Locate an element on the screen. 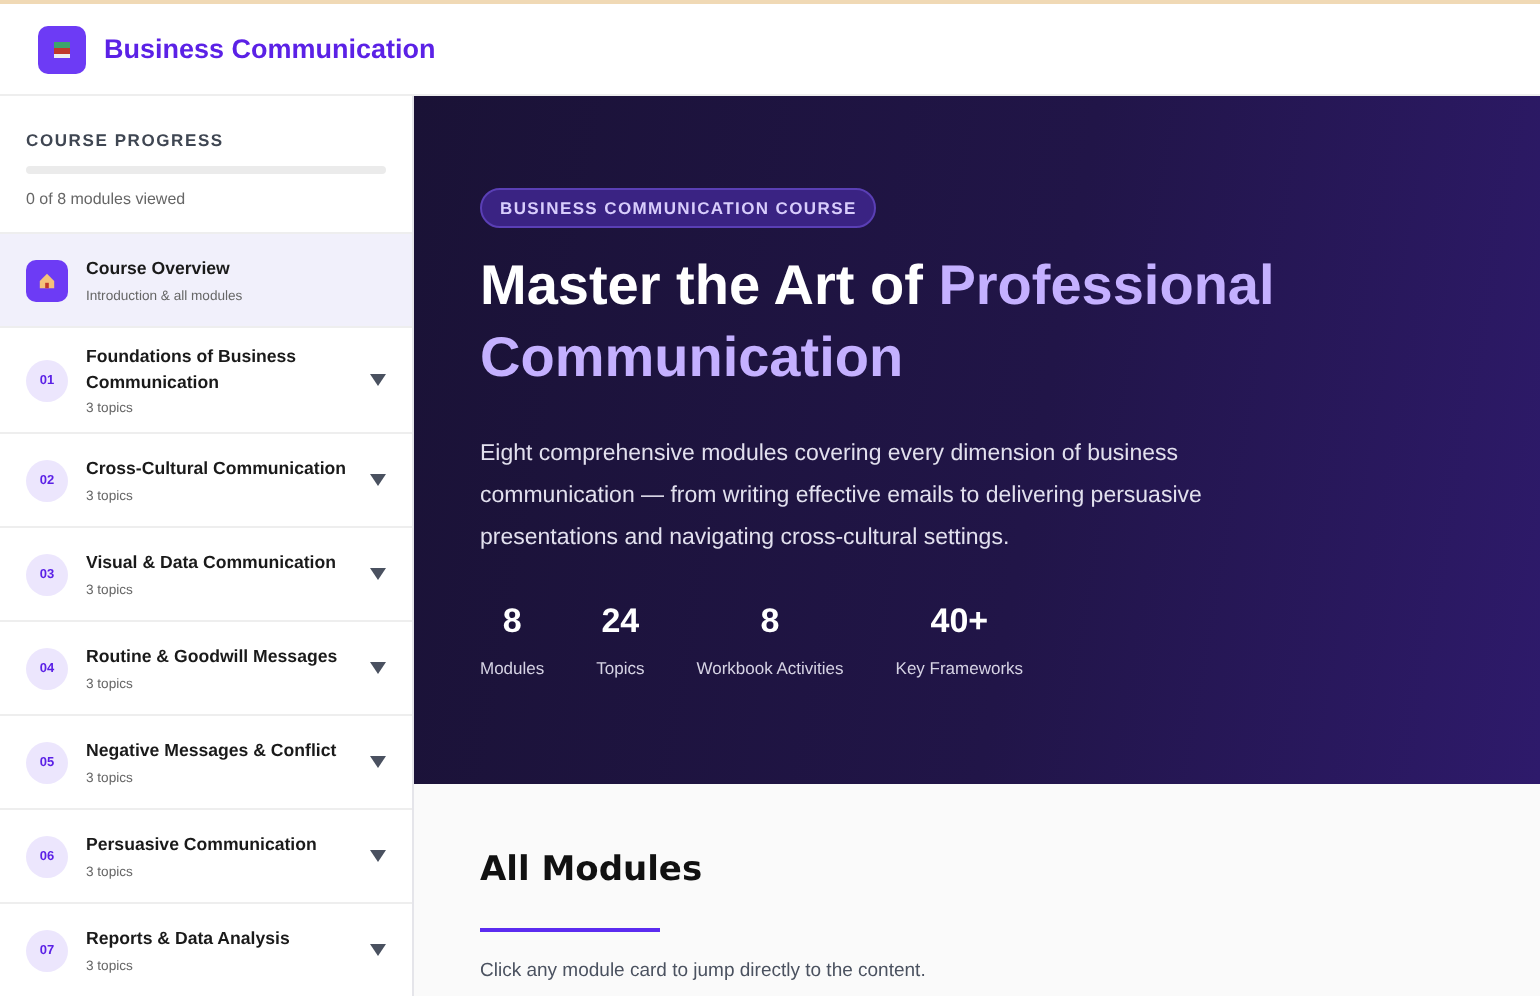 This screenshot has height=996, width=1540. section-subtitle: Click any module card to jump directly to the content. is located at coordinates (703, 971).